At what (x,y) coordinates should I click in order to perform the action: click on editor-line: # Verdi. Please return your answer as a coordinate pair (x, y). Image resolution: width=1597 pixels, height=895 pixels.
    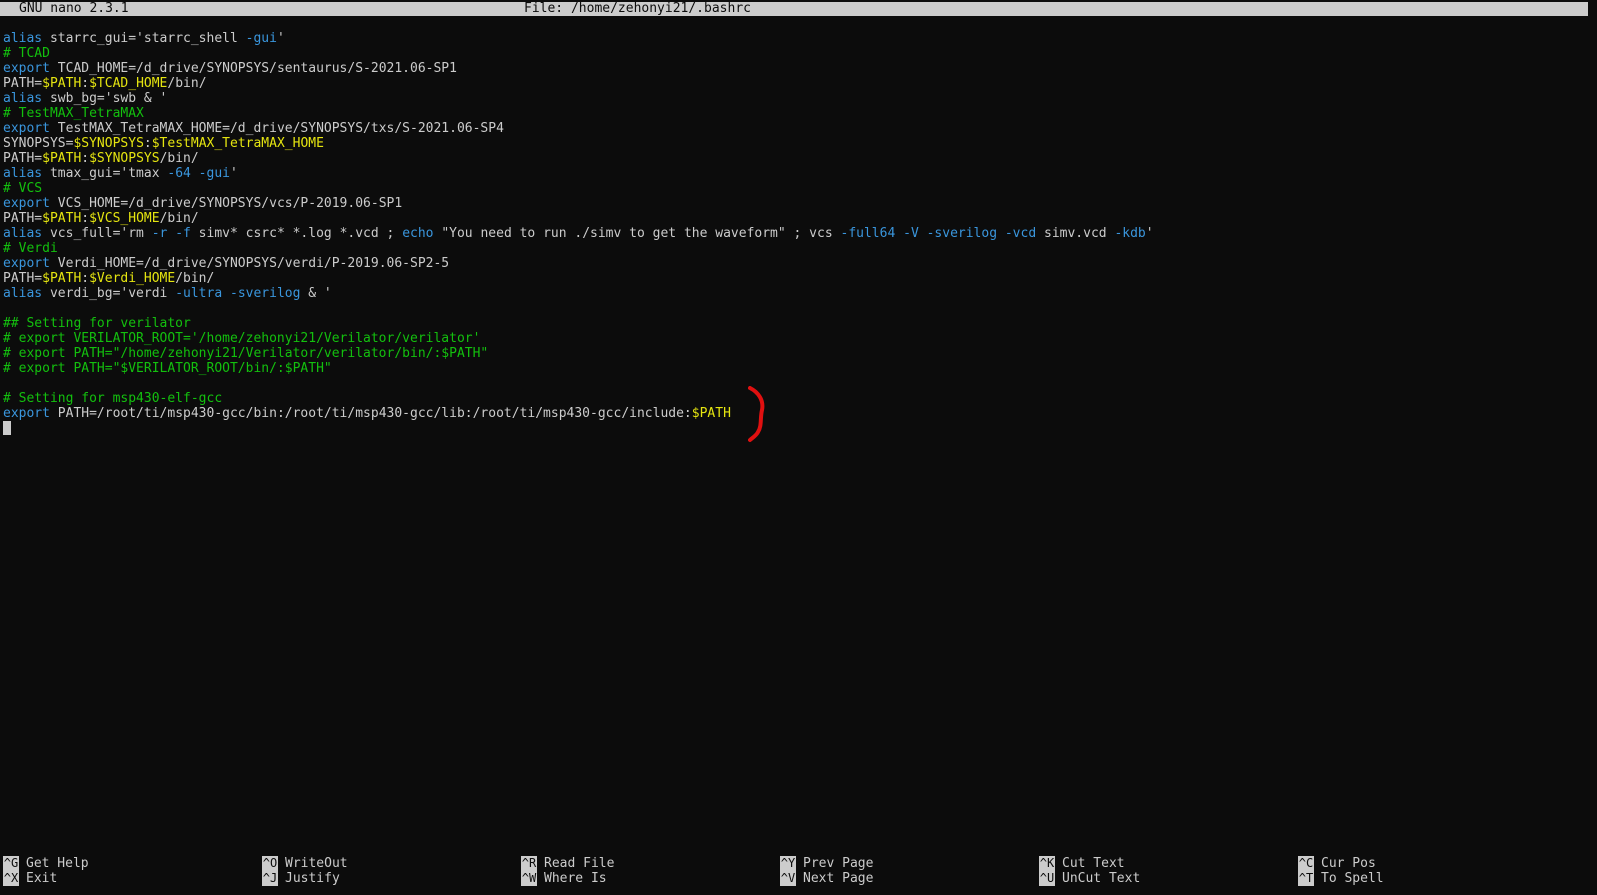
    Looking at the image, I should click on (798, 248).